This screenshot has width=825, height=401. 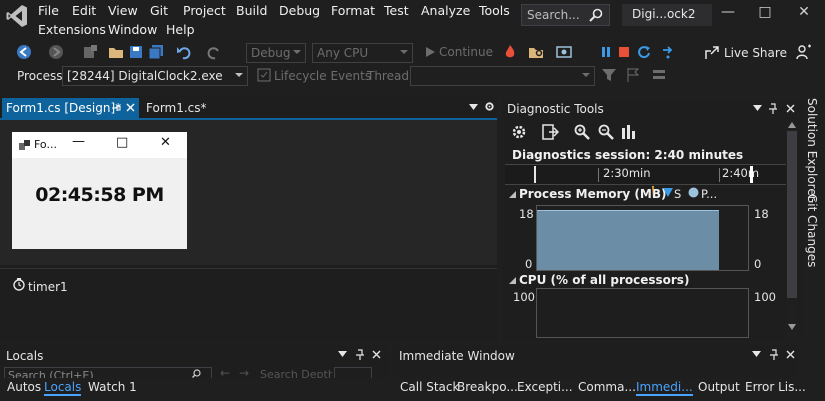 I want to click on tab-form1-code: Form1.cs*, so click(x=186, y=108).